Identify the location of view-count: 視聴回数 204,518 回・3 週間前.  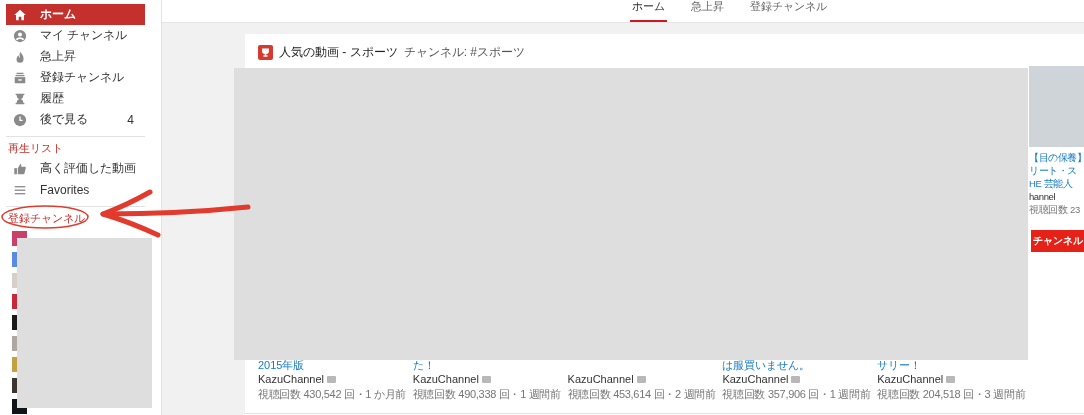
(951, 394).